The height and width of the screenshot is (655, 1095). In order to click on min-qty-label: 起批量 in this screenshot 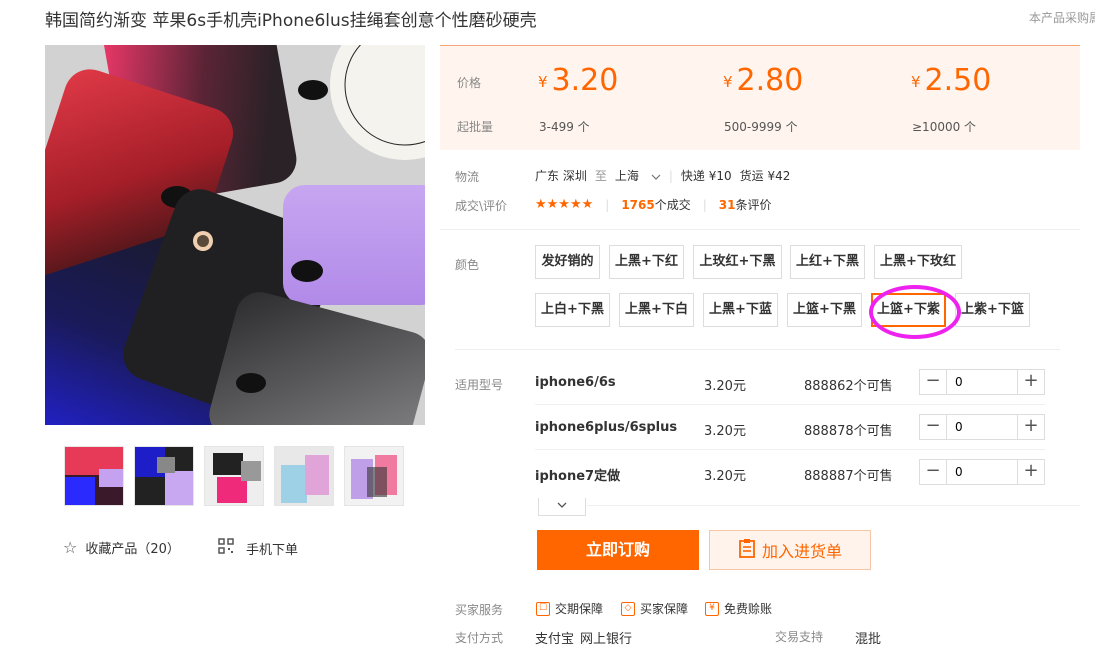, I will do `click(475, 127)`.